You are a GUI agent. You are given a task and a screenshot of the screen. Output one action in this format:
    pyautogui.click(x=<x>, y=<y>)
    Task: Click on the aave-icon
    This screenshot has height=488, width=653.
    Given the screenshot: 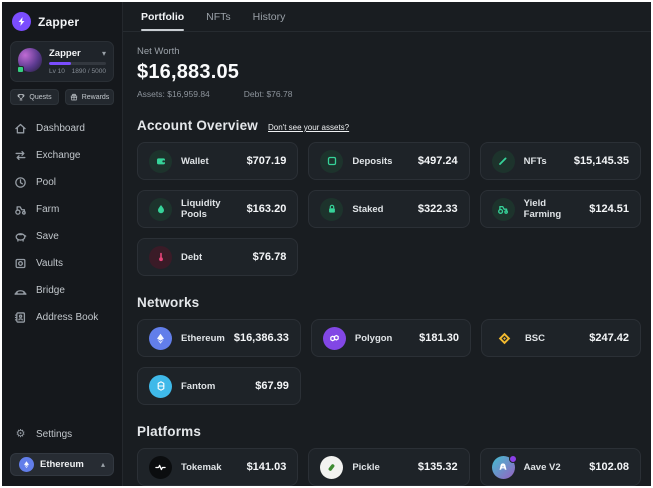 What is the action you would take?
    pyautogui.click(x=504, y=466)
    